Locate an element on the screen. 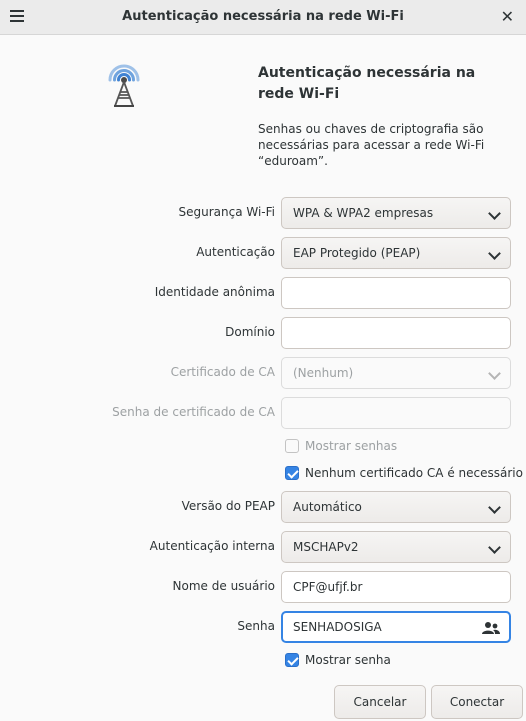 The height and width of the screenshot is (721, 526). ca-certificate-label: Certificado de CA is located at coordinates (222, 372).